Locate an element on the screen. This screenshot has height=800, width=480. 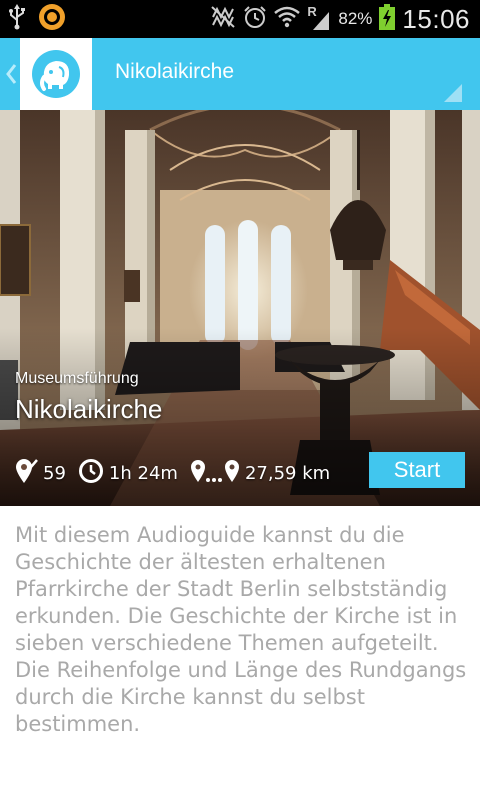
distance-stat: 27,59 km is located at coordinates (260, 473).